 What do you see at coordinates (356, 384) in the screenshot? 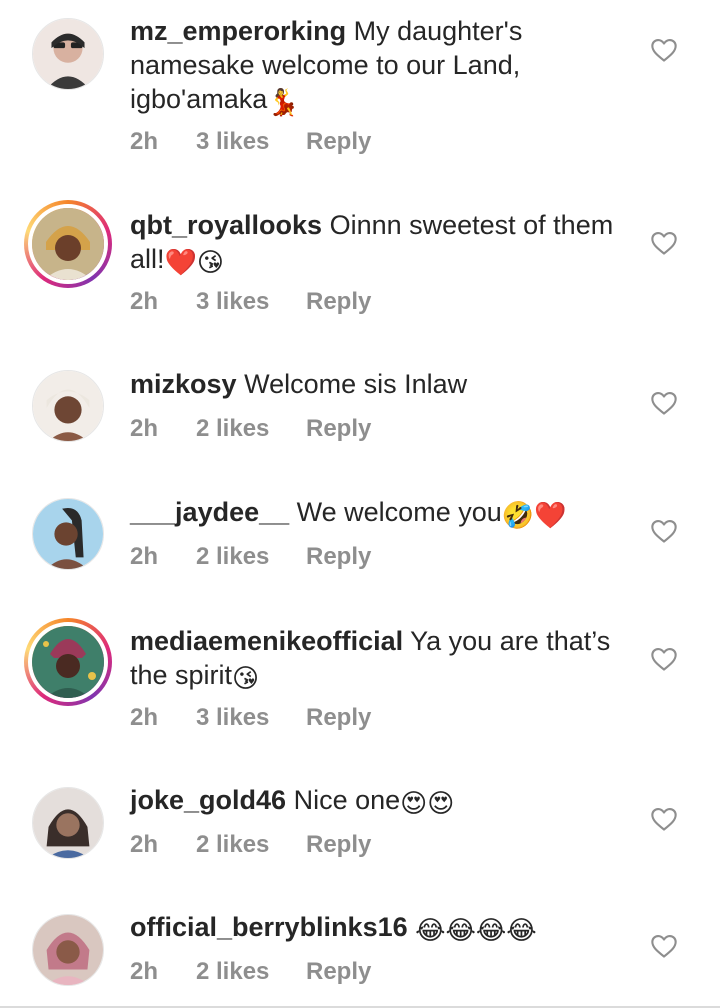
I see `comment-body: Welcome sis Inlaw` at bounding box center [356, 384].